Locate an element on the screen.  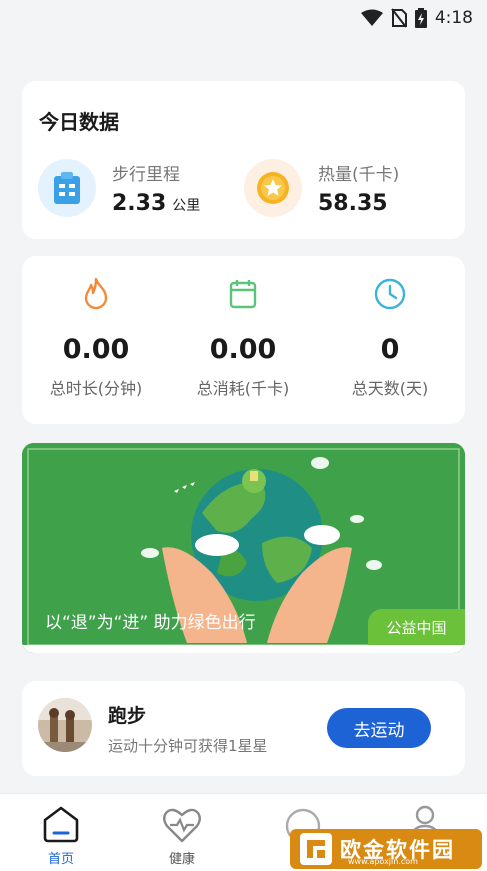
clipboard-icon is located at coordinates (67, 188).